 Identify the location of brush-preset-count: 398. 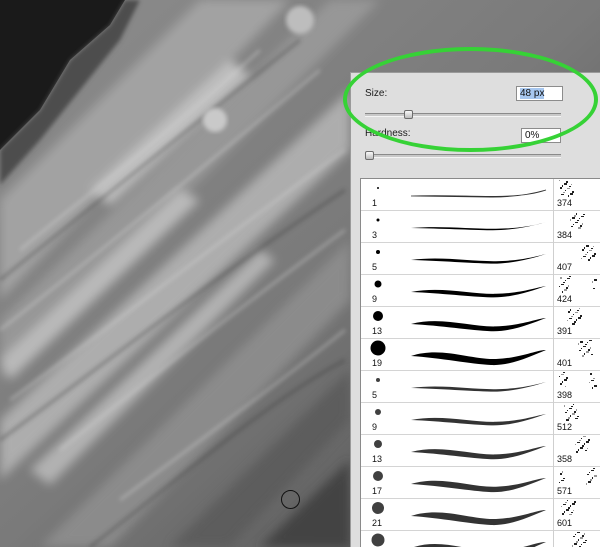
(565, 395).